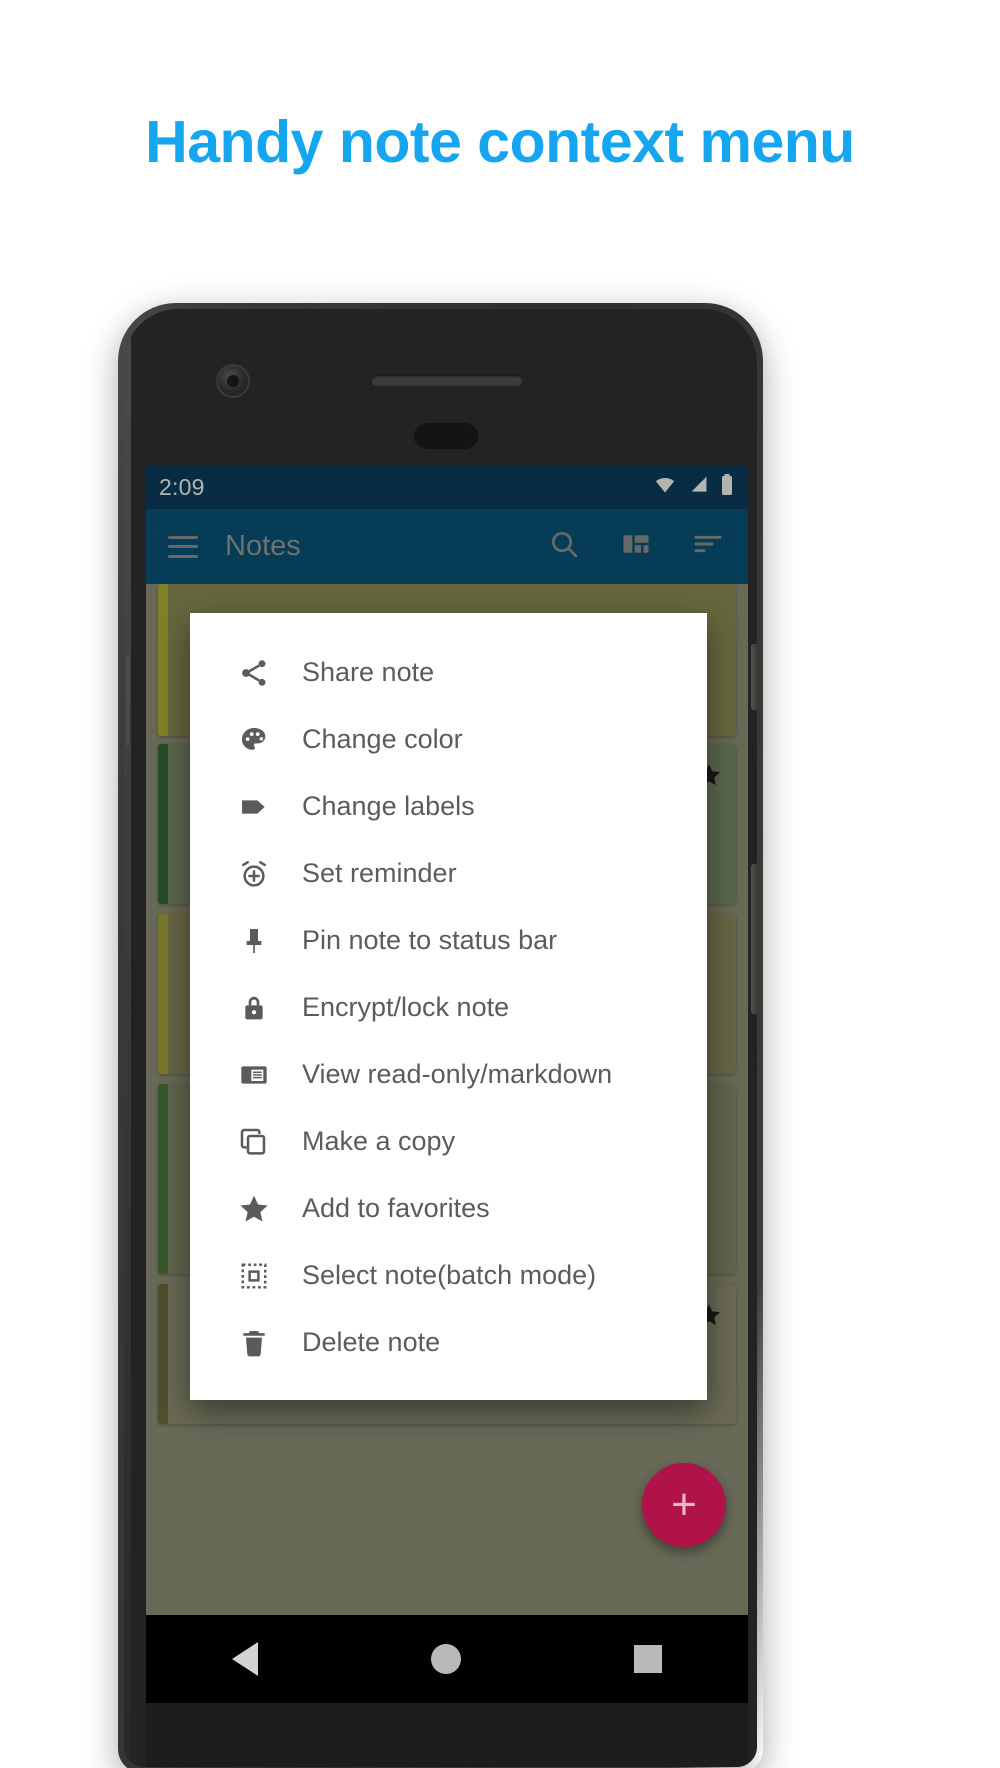 Image resolution: width=1000 pixels, height=1768 pixels. What do you see at coordinates (430, 940) in the screenshot?
I see `menu-item-label: Pin note to status bar` at bounding box center [430, 940].